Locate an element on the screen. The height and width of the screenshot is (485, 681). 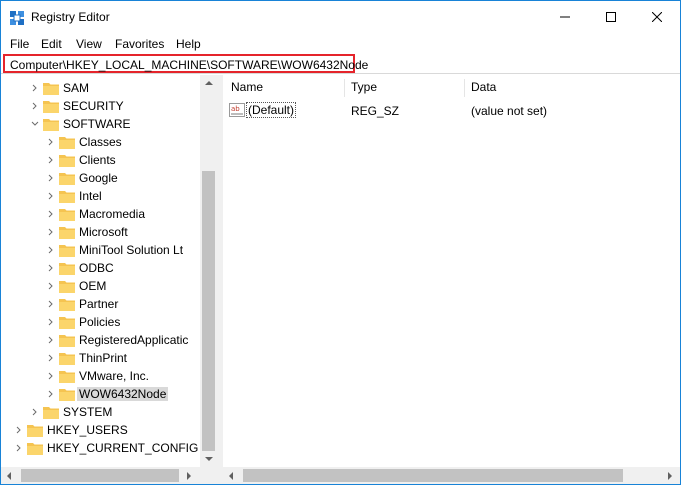
tree-item-odbc: ODBC is located at coordinates (109, 268).